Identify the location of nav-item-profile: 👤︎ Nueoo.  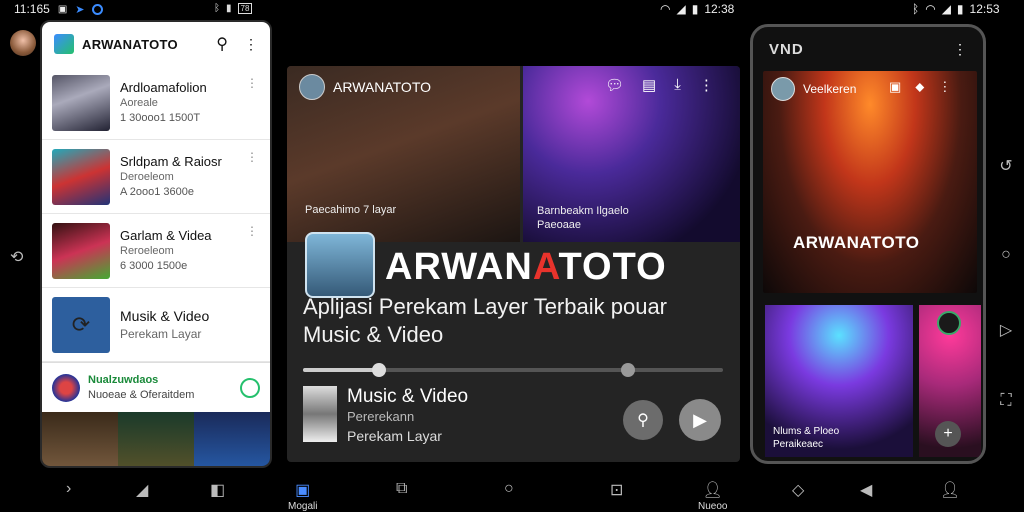
(712, 496).